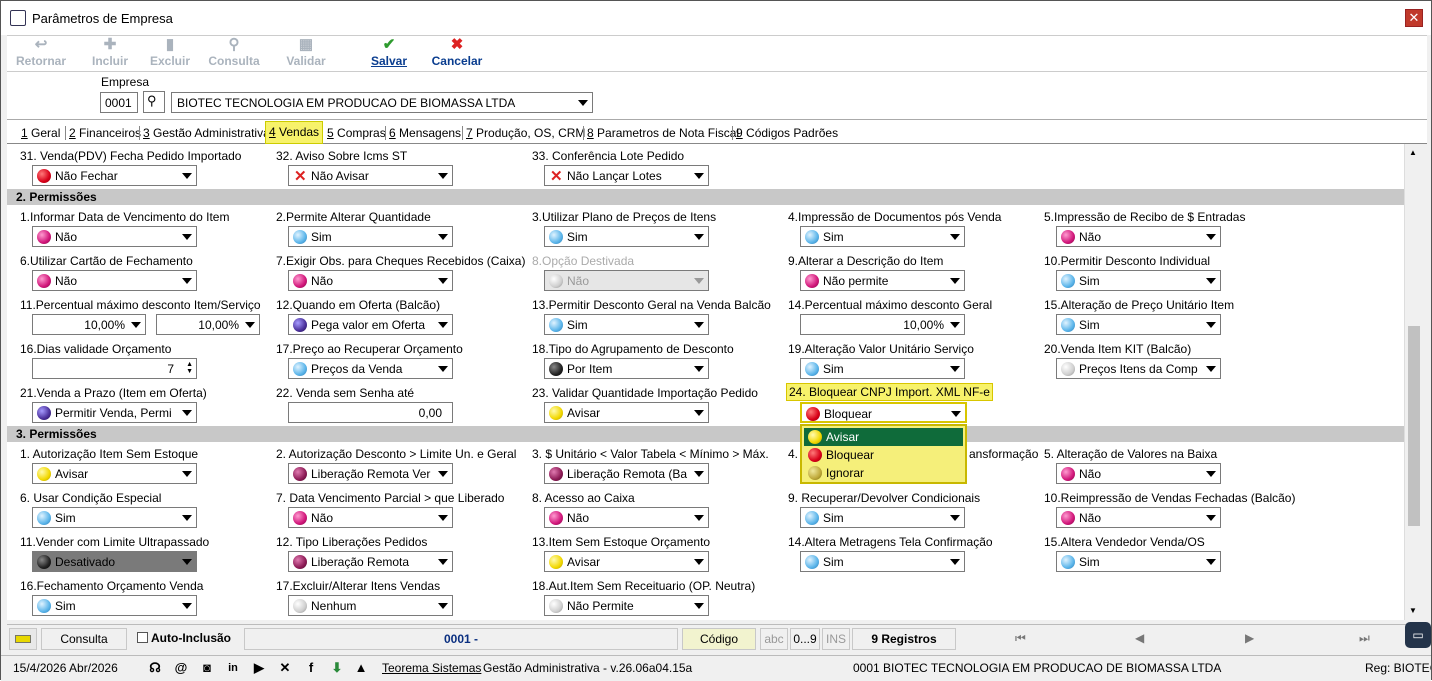  What do you see at coordinates (114, 561) in the screenshot?
I see `vender-limite-ultrapassado-select: Desativado` at bounding box center [114, 561].